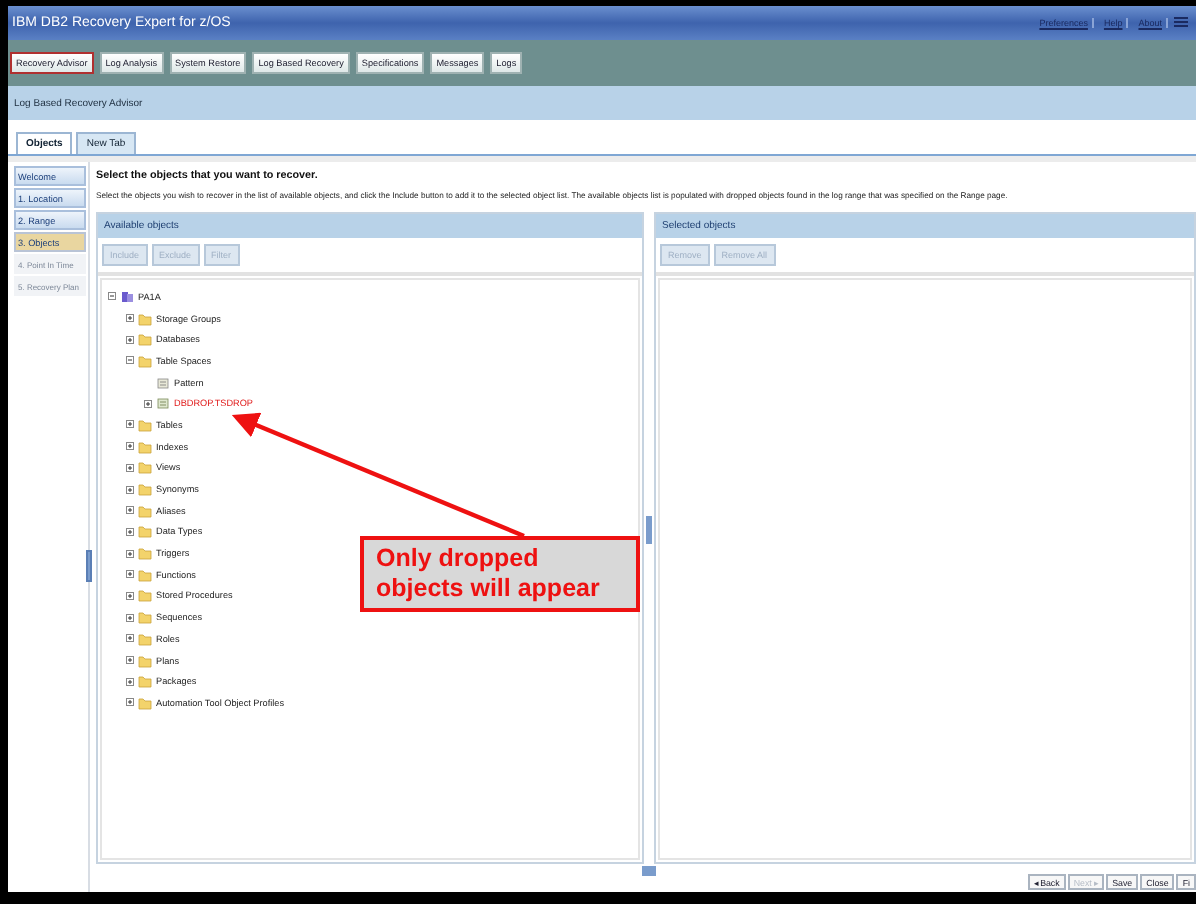  I want to click on pattern-icon, so click(163, 382).